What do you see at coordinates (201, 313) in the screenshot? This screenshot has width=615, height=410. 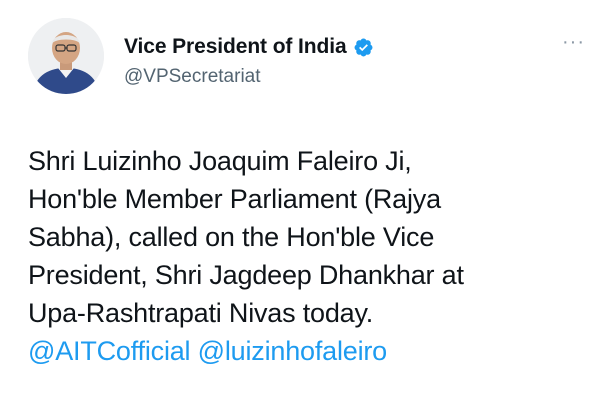 I see `tweet-line: Upa-Rashtrapati Nivas today.` at bounding box center [201, 313].